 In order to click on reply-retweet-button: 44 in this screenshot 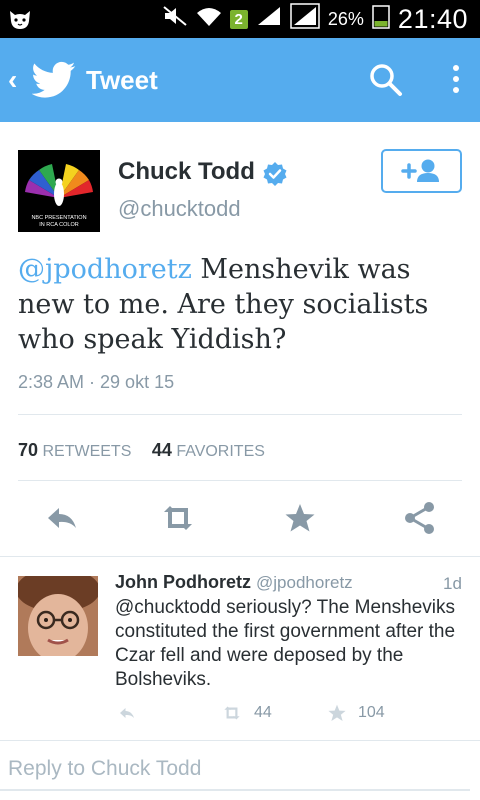, I will do `click(245, 713)`.